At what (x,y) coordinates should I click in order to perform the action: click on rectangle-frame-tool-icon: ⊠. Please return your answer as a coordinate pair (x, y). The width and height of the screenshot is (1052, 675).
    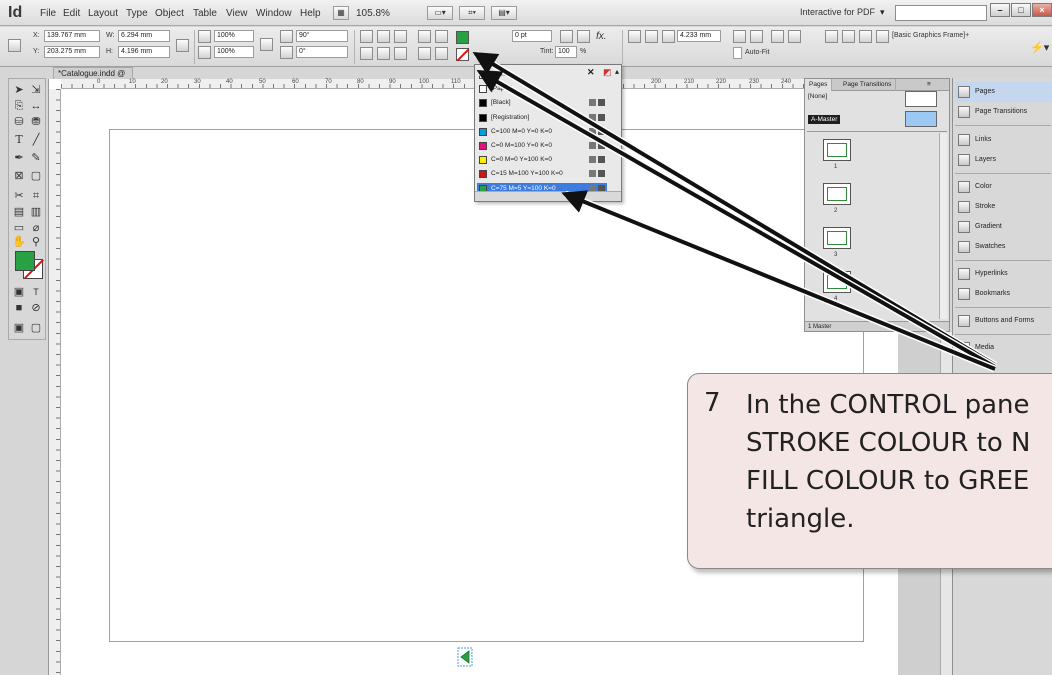
    Looking at the image, I should click on (19, 176).